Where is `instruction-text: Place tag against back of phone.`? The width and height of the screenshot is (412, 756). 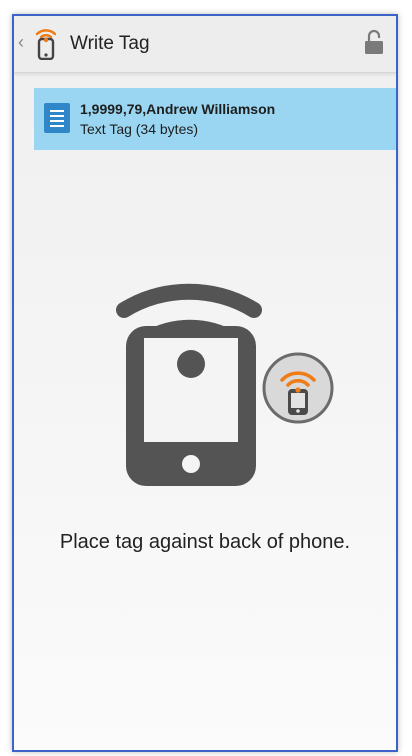
instruction-text: Place tag against back of phone. is located at coordinates (205, 542).